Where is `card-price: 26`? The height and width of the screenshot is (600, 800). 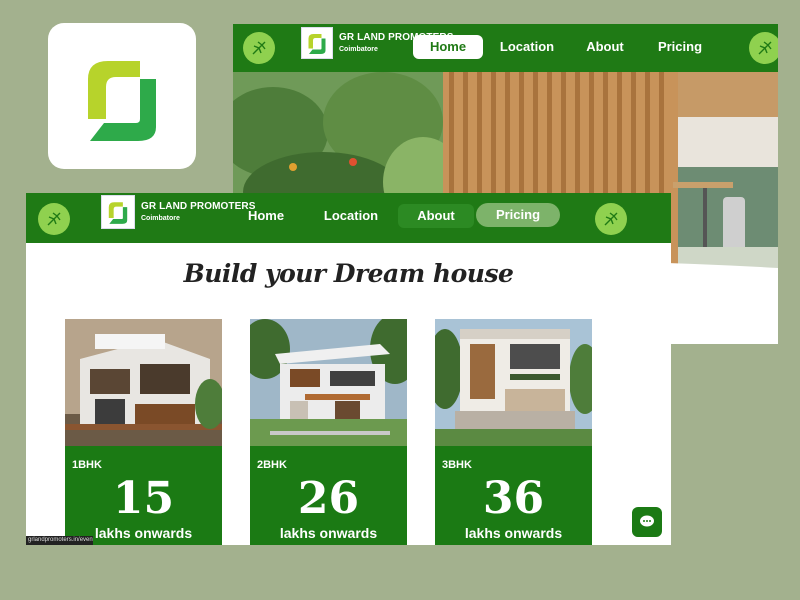
card-price: 26 is located at coordinates (328, 498).